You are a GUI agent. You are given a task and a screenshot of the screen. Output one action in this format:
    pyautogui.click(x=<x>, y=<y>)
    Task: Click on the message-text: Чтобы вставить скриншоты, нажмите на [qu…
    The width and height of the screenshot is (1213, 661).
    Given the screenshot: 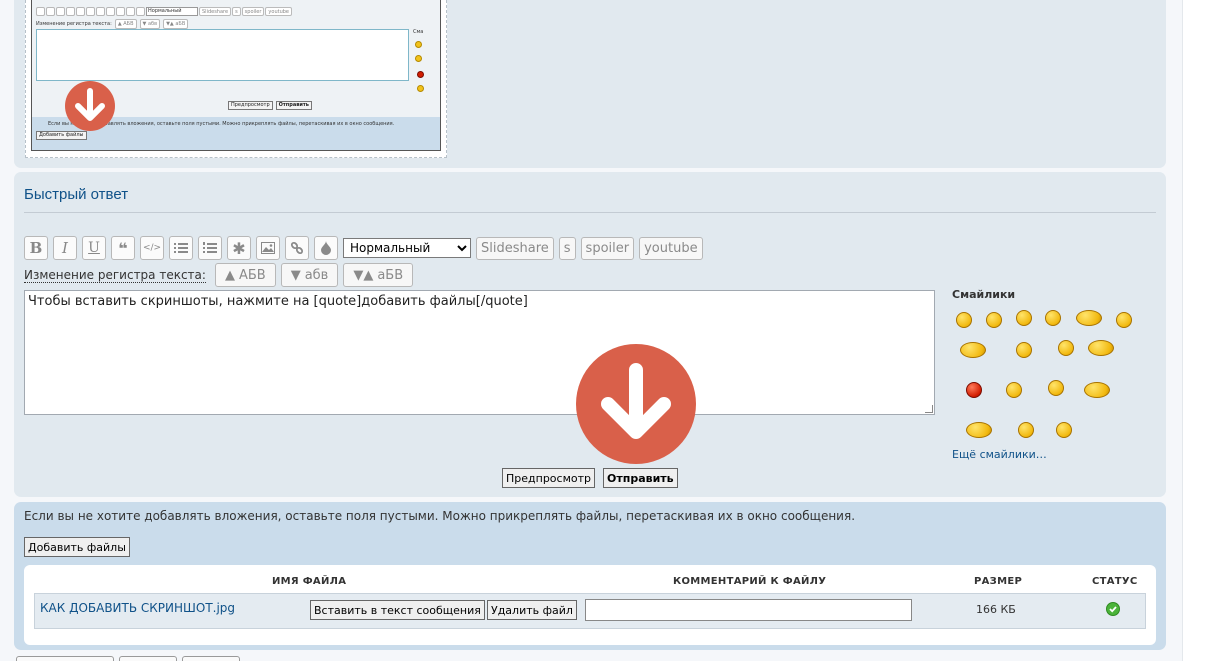 What is the action you would take?
    pyautogui.click(x=278, y=301)
    